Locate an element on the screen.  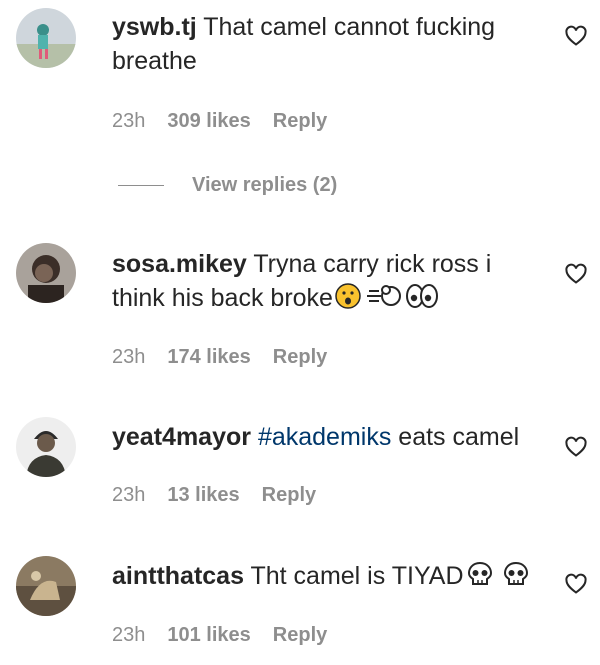
view-replies-label: View replies (2) is located at coordinates (265, 185).